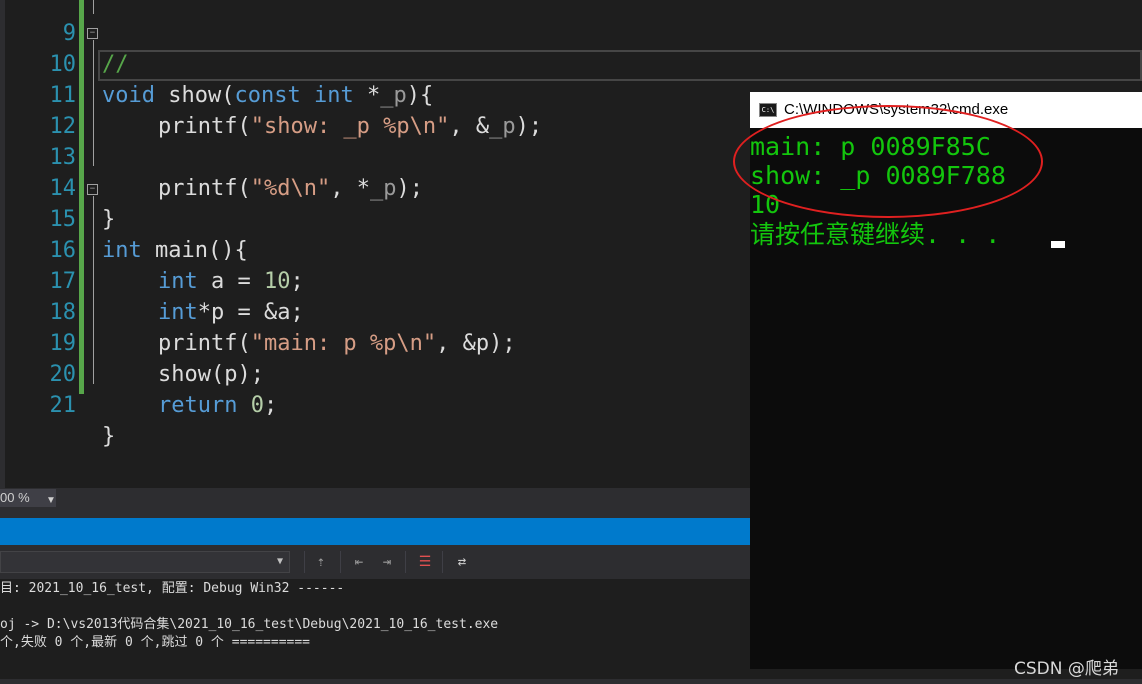 The image size is (1142, 684). I want to click on code-line: 12, so click(375, 109).